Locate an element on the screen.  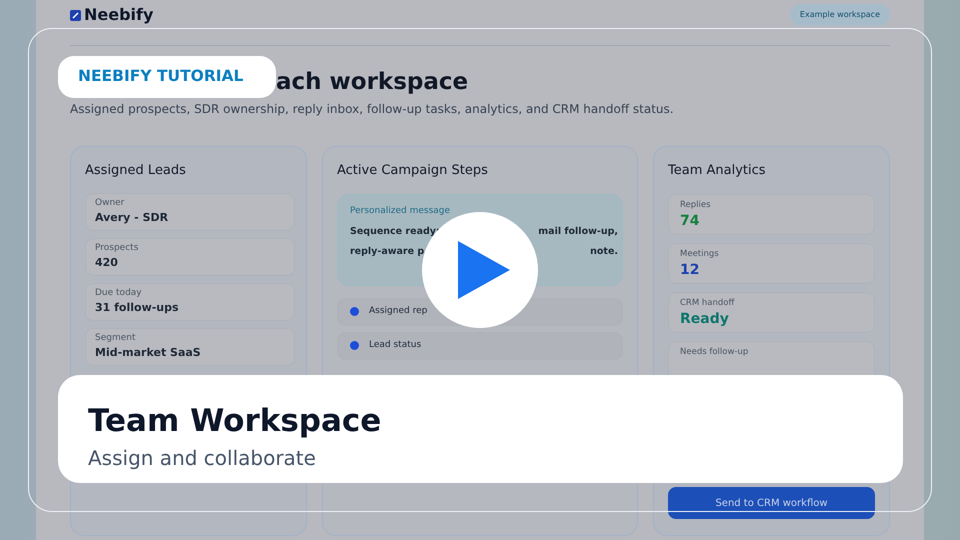
card-title: Team Analytics is located at coordinates (717, 171).